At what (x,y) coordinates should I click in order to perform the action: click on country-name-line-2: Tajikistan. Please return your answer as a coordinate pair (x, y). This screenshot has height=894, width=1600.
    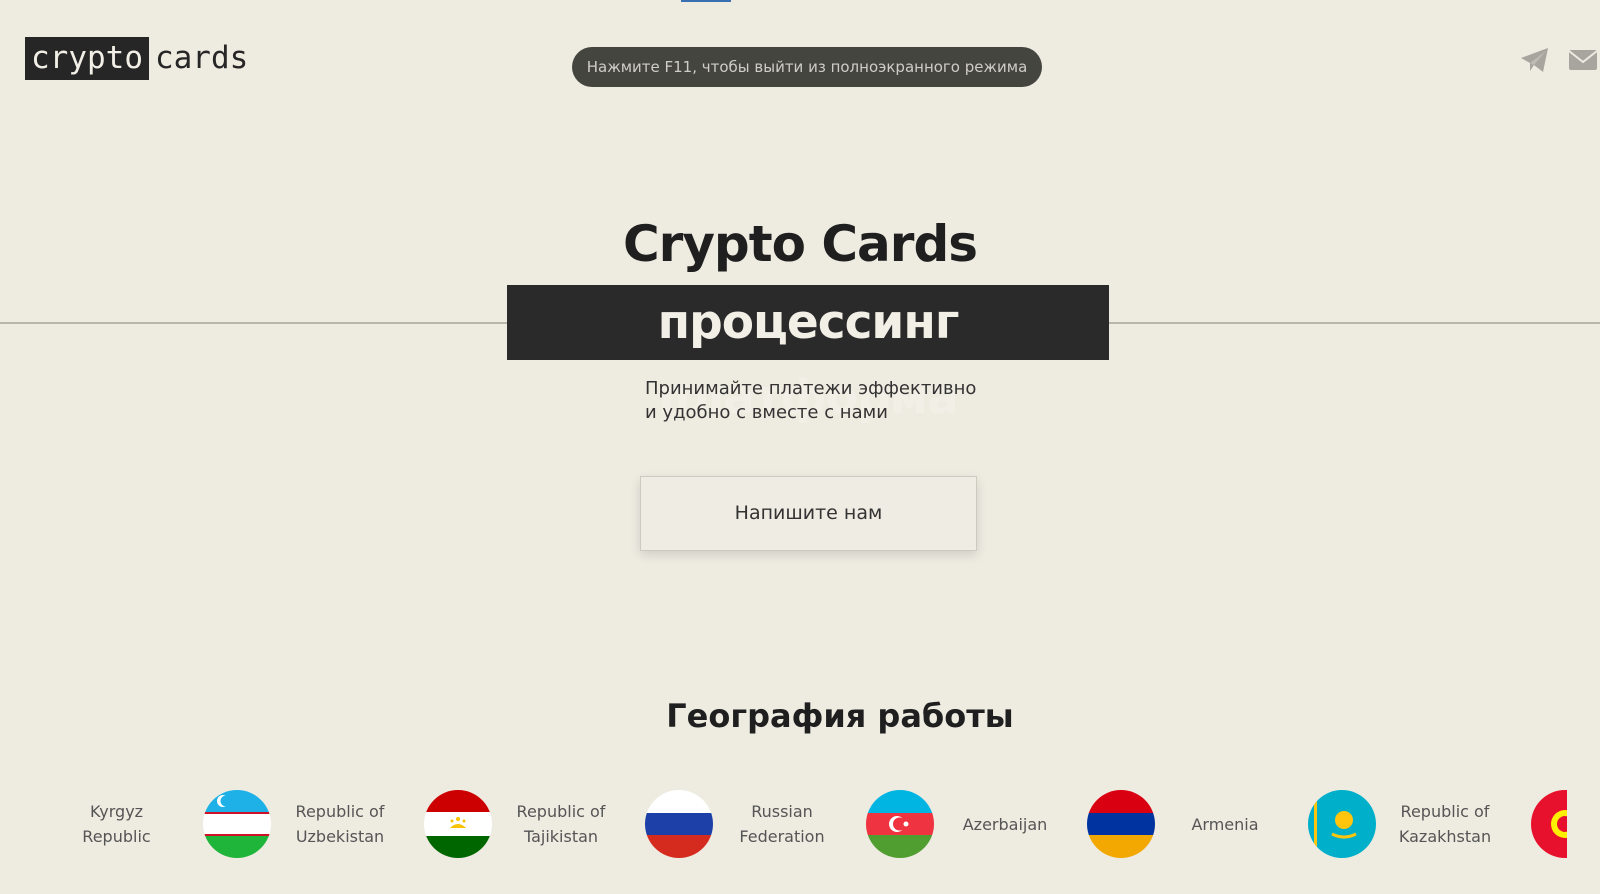
    Looking at the image, I should click on (561, 836).